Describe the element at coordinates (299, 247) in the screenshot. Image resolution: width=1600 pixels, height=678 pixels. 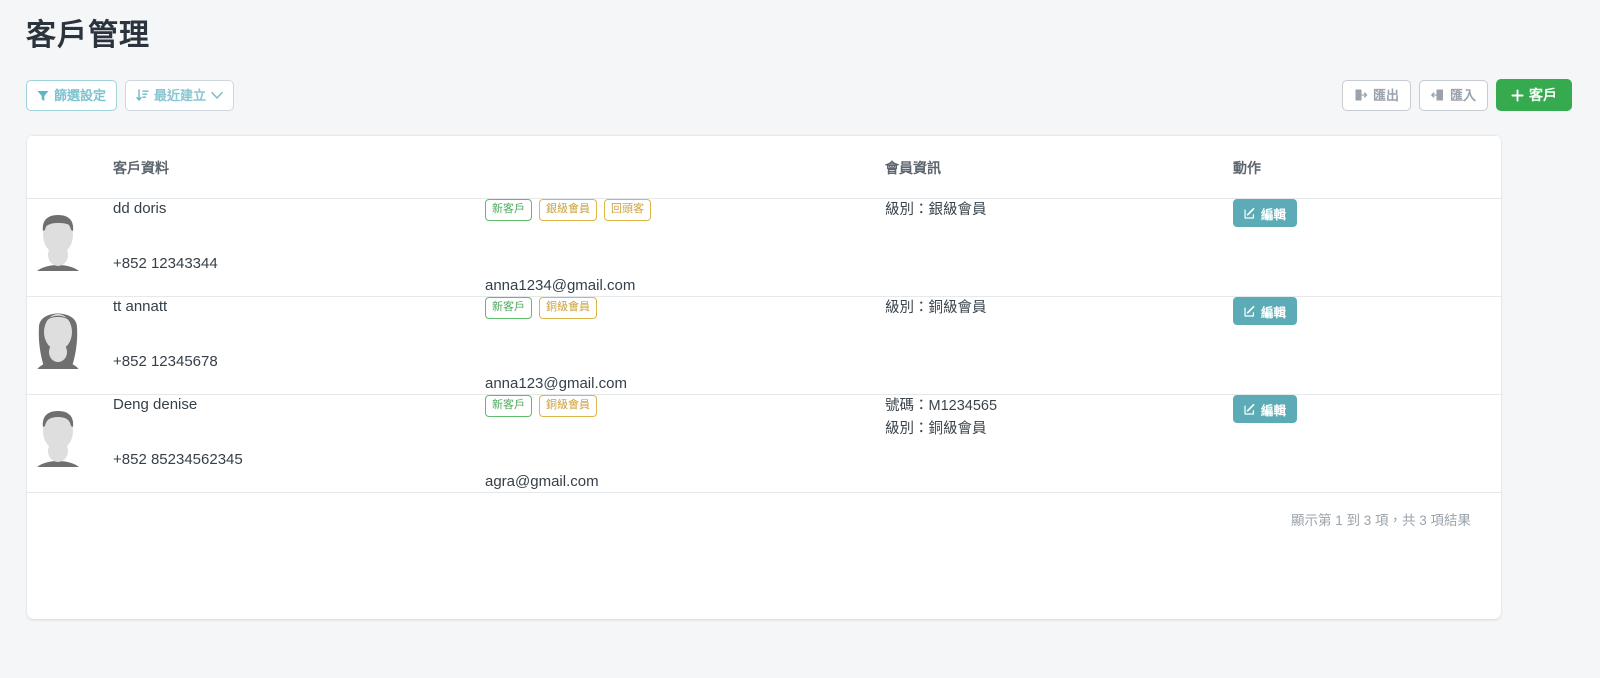
I see `cell-customer: dd doris +852 12343344` at that location.